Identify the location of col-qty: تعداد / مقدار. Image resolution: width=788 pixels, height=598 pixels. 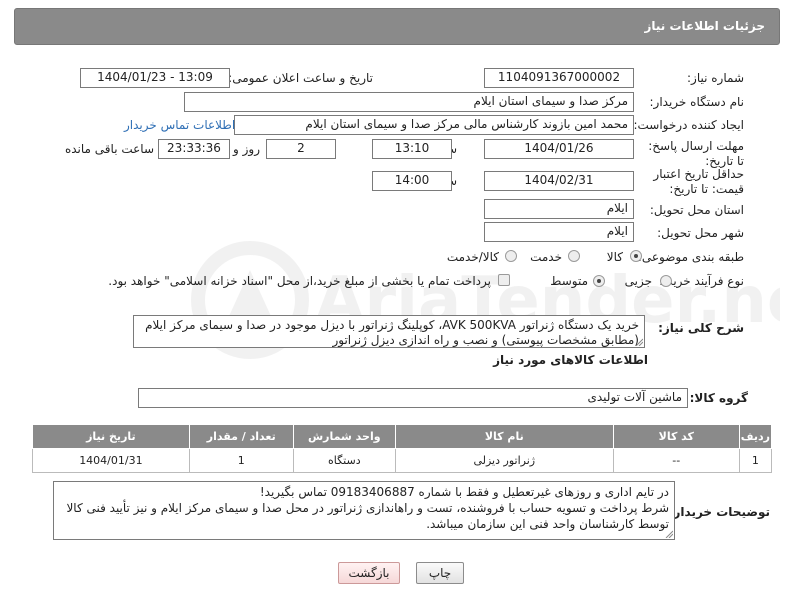
(241, 436).